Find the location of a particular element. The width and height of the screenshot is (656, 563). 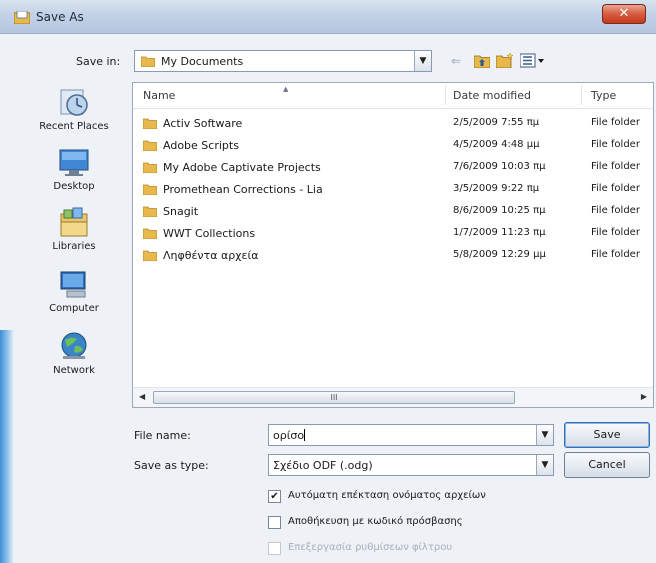

place-libraries: Libraries is located at coordinates (74, 229).